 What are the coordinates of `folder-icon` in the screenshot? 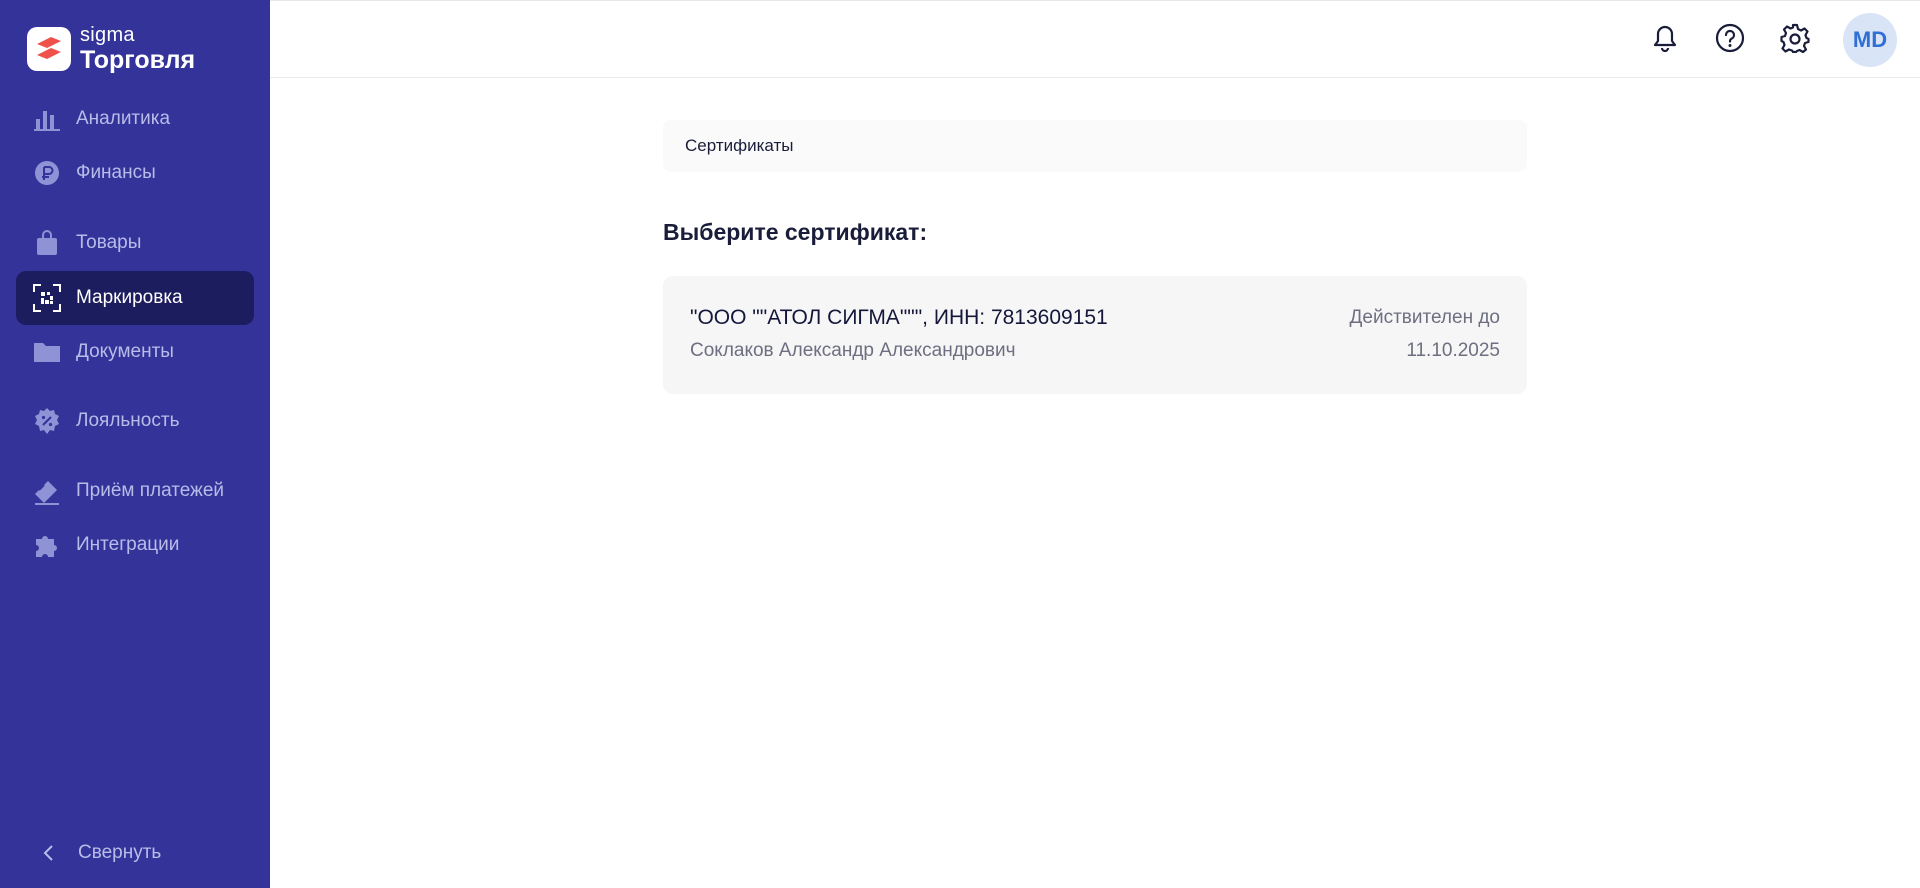 It's located at (47, 352).